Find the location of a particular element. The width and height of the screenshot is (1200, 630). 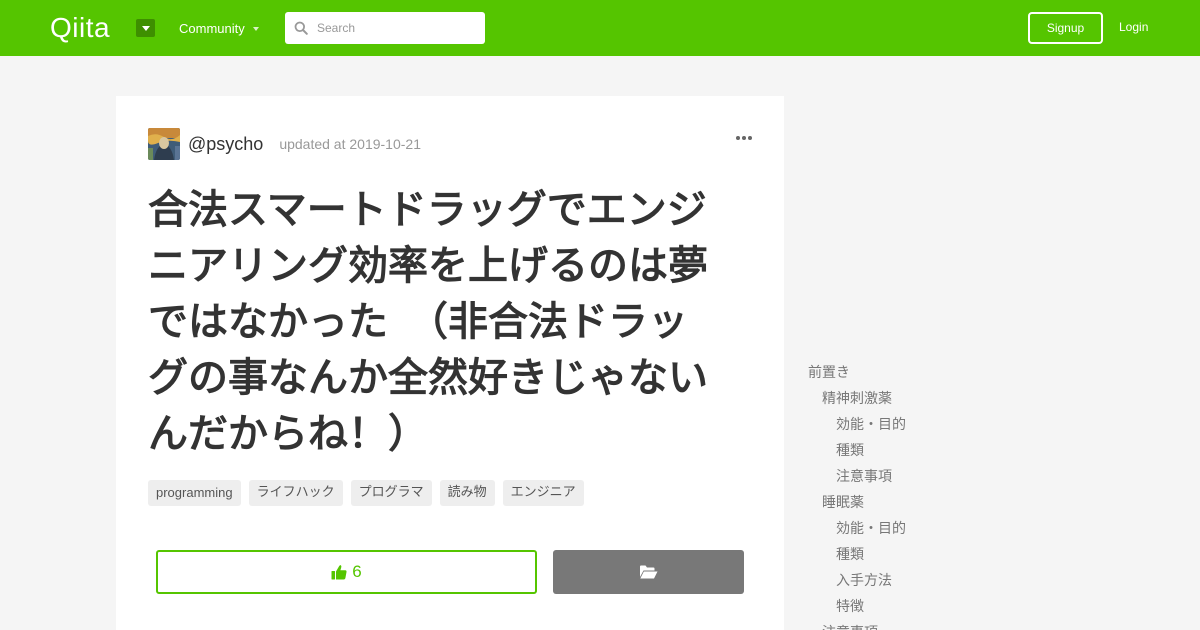

thumbs-up-icon is located at coordinates (339, 572).